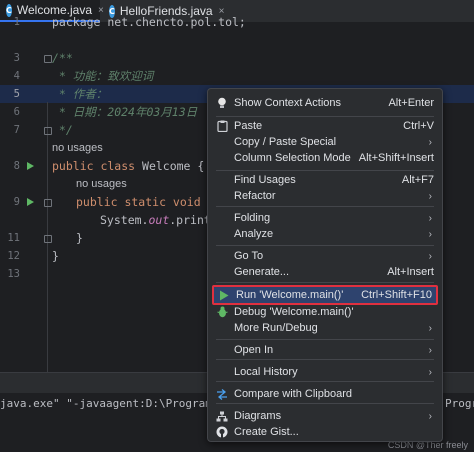 The height and width of the screenshot is (452, 474). Describe the element at coordinates (325, 272) in the screenshot. I see `menu-item-generate: Generate... Alt+Insert` at that location.